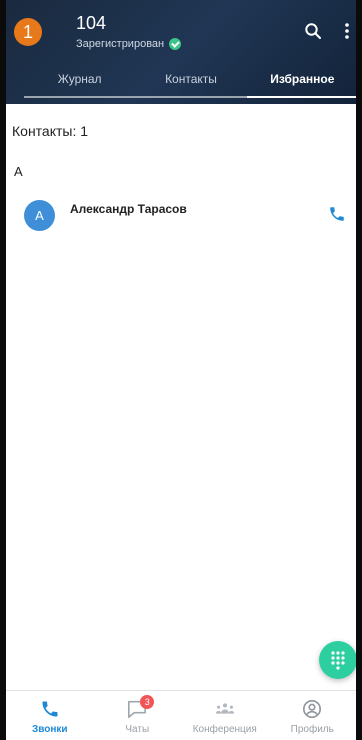 Image resolution: width=362 pixels, height=740 pixels. I want to click on avatar: А, so click(39, 215).